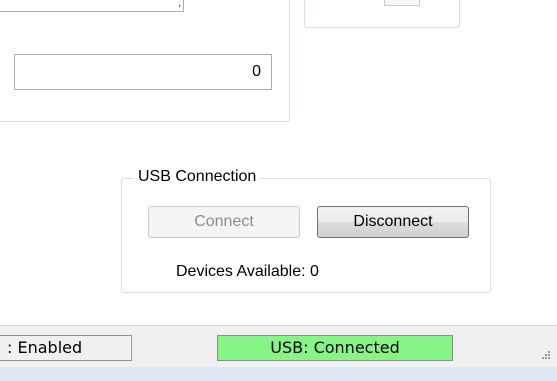  Describe the element at coordinates (66, 348) in the screenshot. I see `status-panel-enabled: : Enabled` at that location.